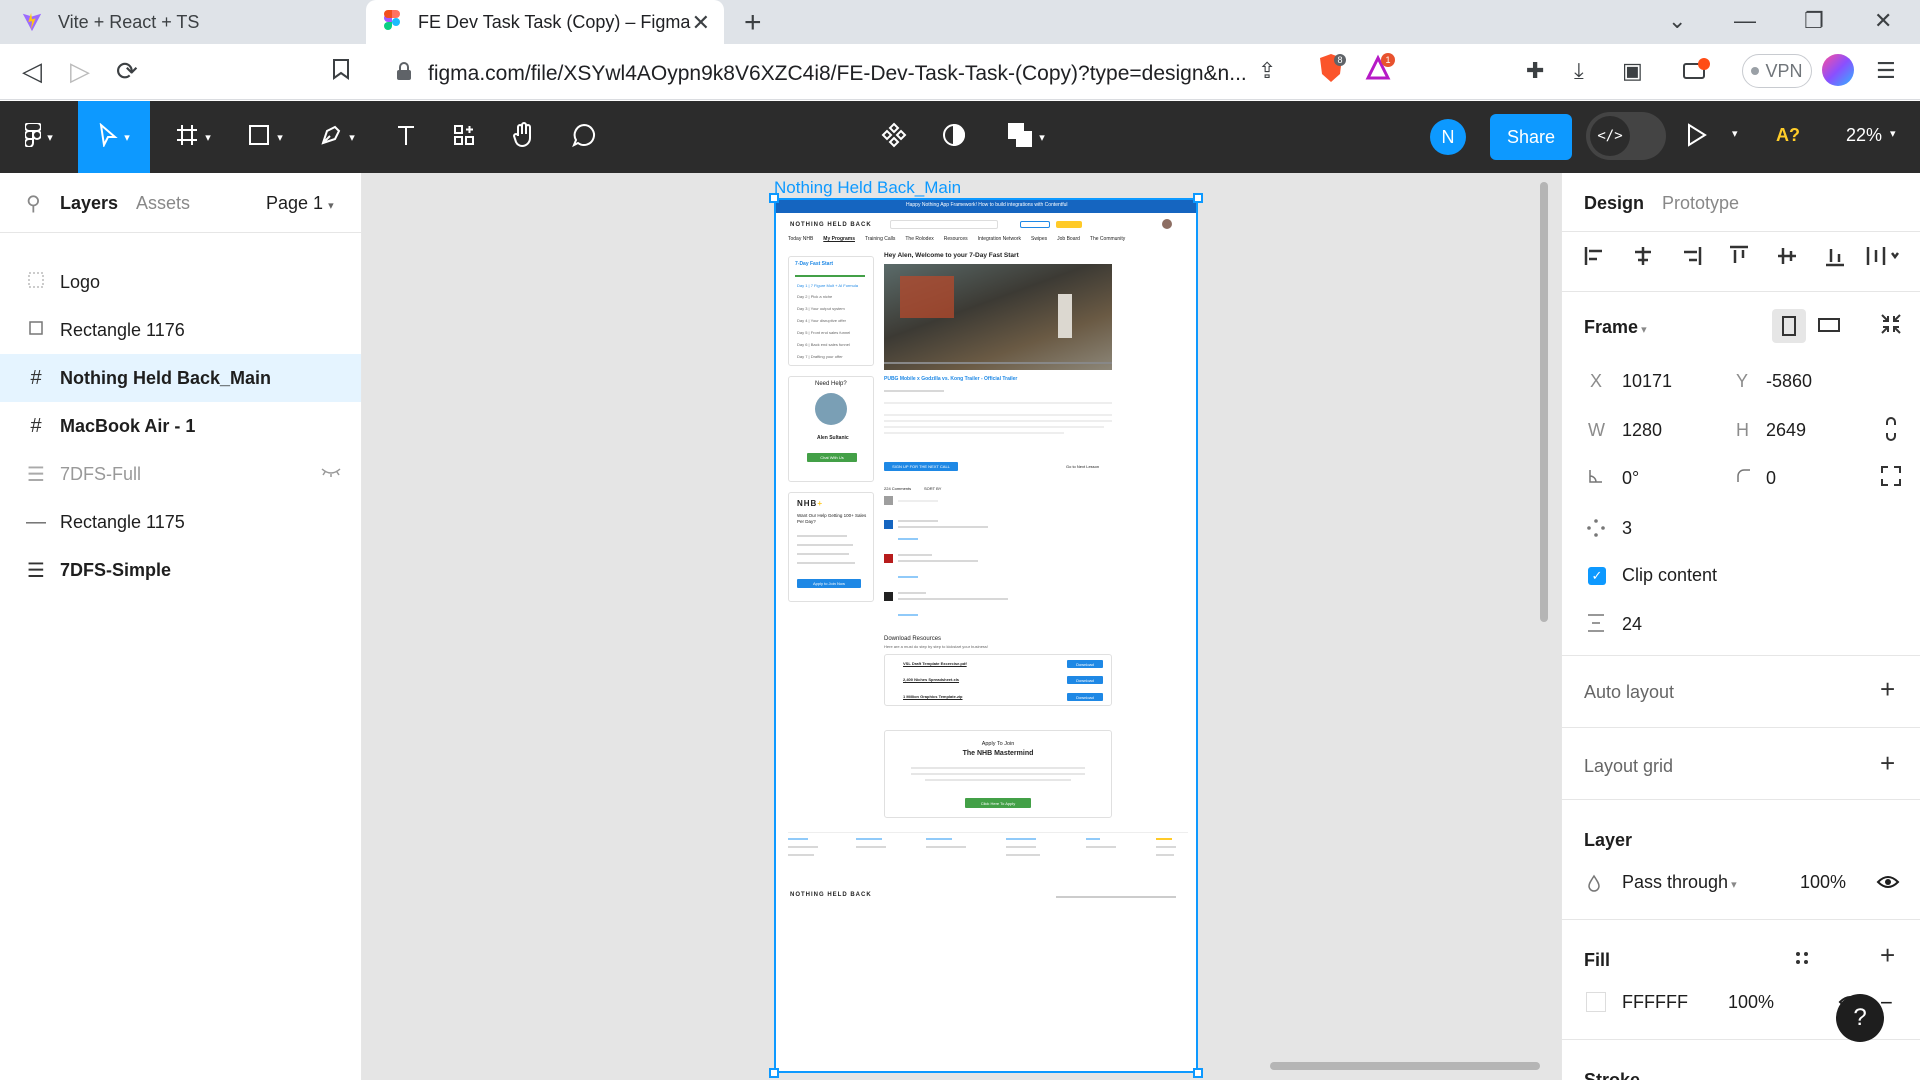 This screenshot has height=1080, width=1920. What do you see at coordinates (1786, 430) in the screenshot?
I see `height-input: 2649` at bounding box center [1786, 430].